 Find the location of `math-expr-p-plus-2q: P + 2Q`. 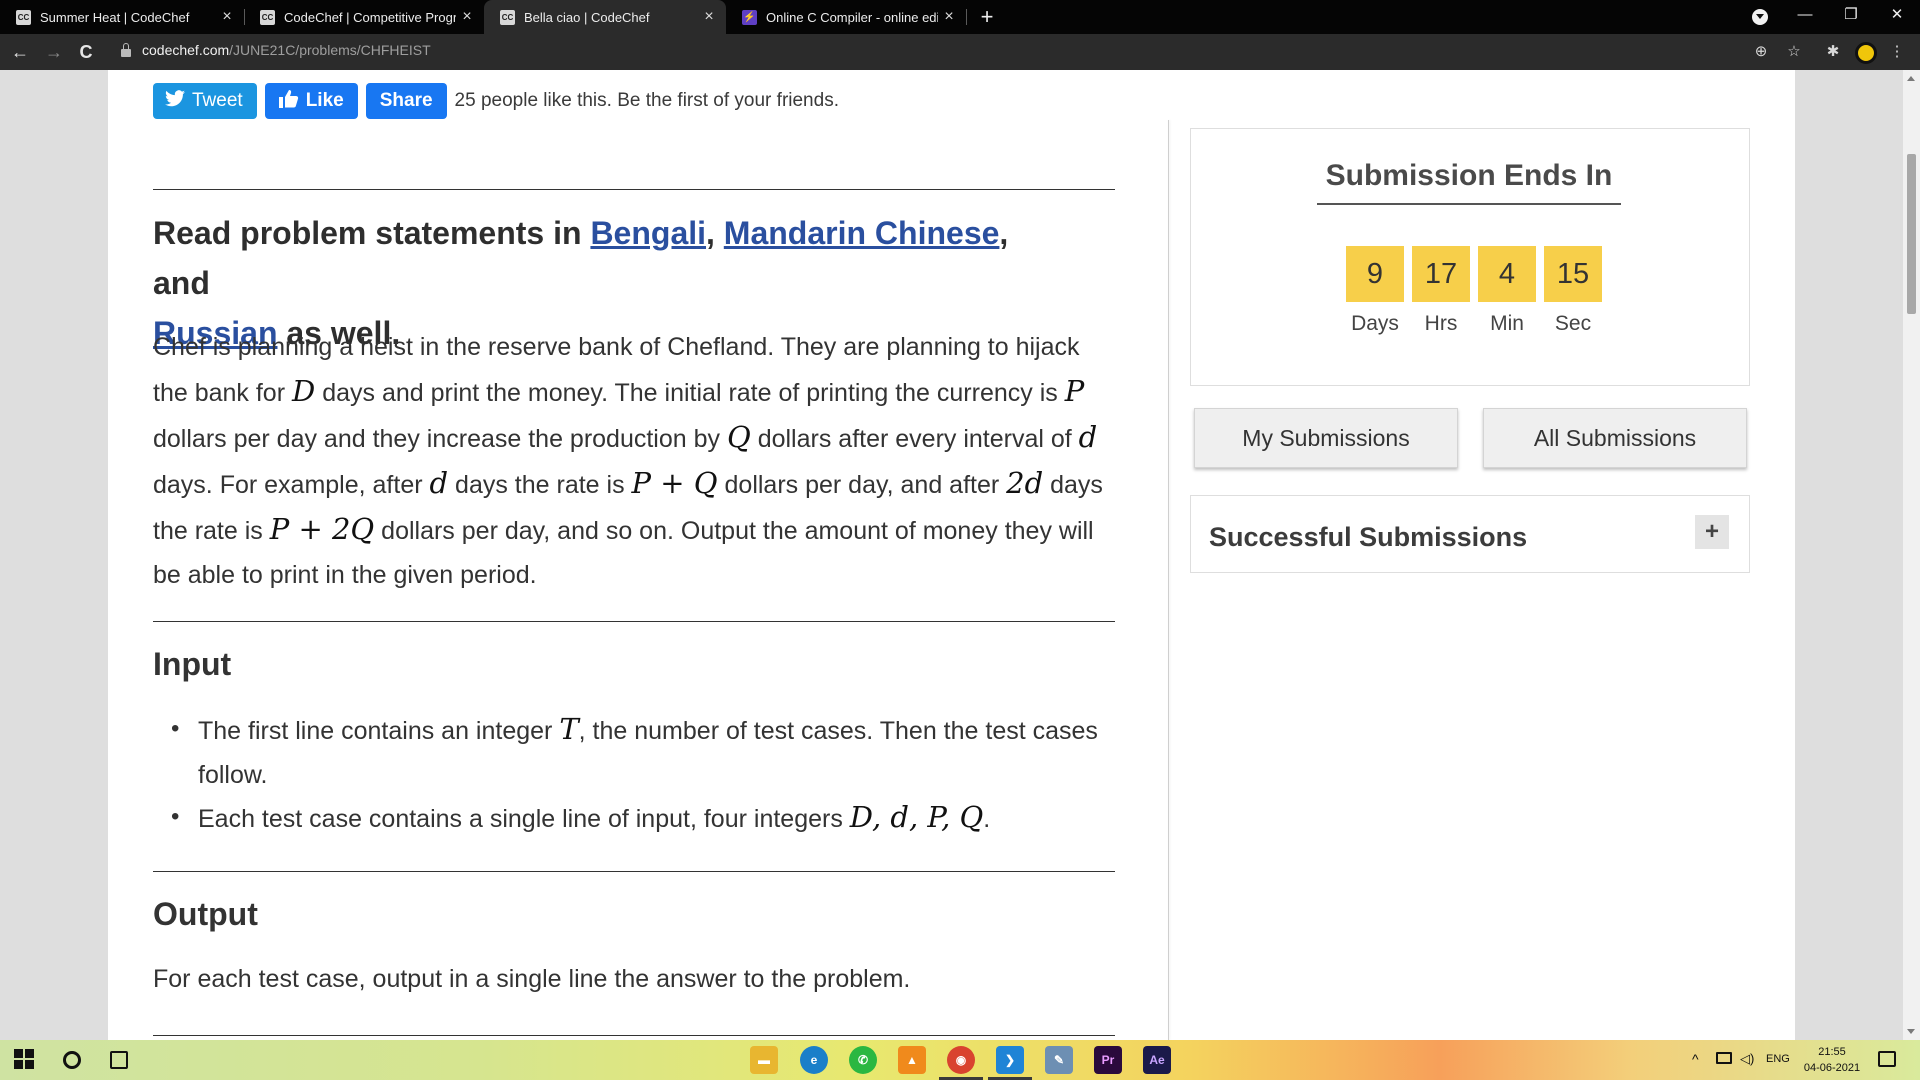

math-expr-p-plus-2q: P + 2Q is located at coordinates (322, 529).